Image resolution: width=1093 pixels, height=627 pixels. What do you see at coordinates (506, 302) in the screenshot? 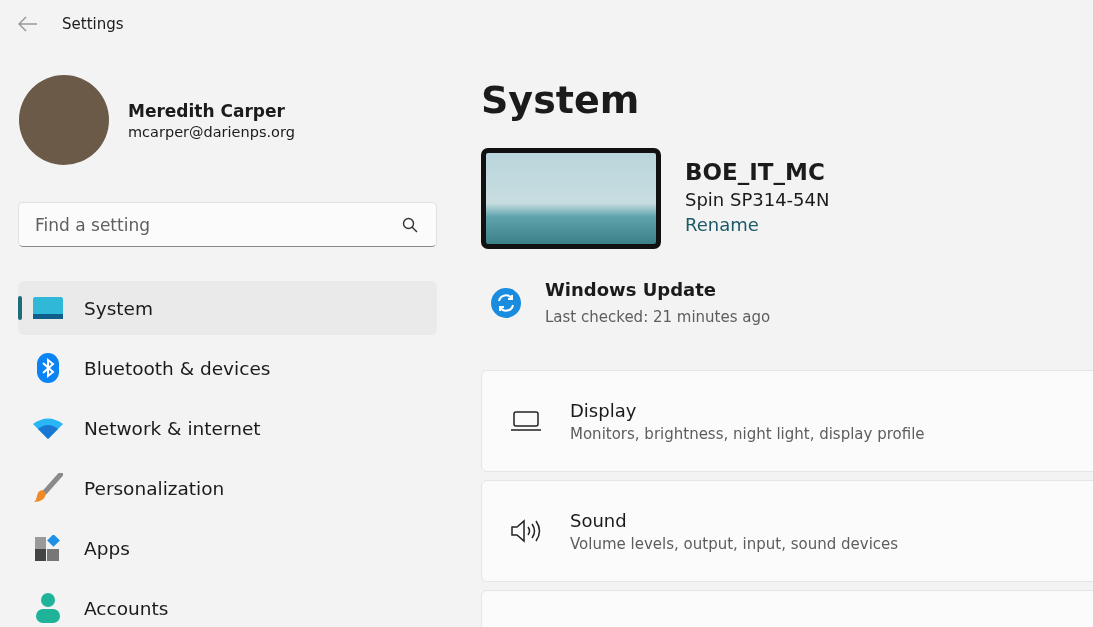
I see `sync-icon` at bounding box center [506, 302].